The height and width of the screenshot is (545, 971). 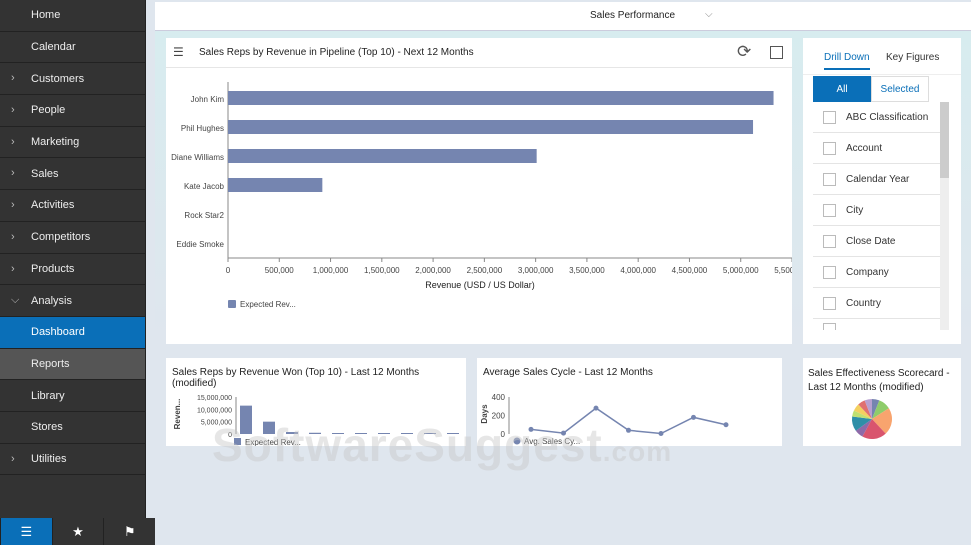 What do you see at coordinates (72, 48) in the screenshot?
I see `sidebar-item-calendar: Calendar` at bounding box center [72, 48].